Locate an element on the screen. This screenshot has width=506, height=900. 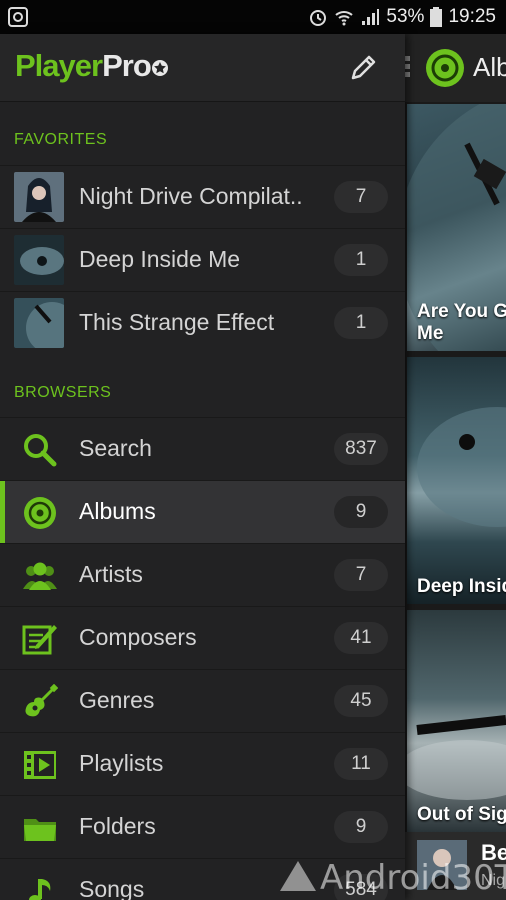
drawer-header: PlayerPro is located at coordinates (202, 68).